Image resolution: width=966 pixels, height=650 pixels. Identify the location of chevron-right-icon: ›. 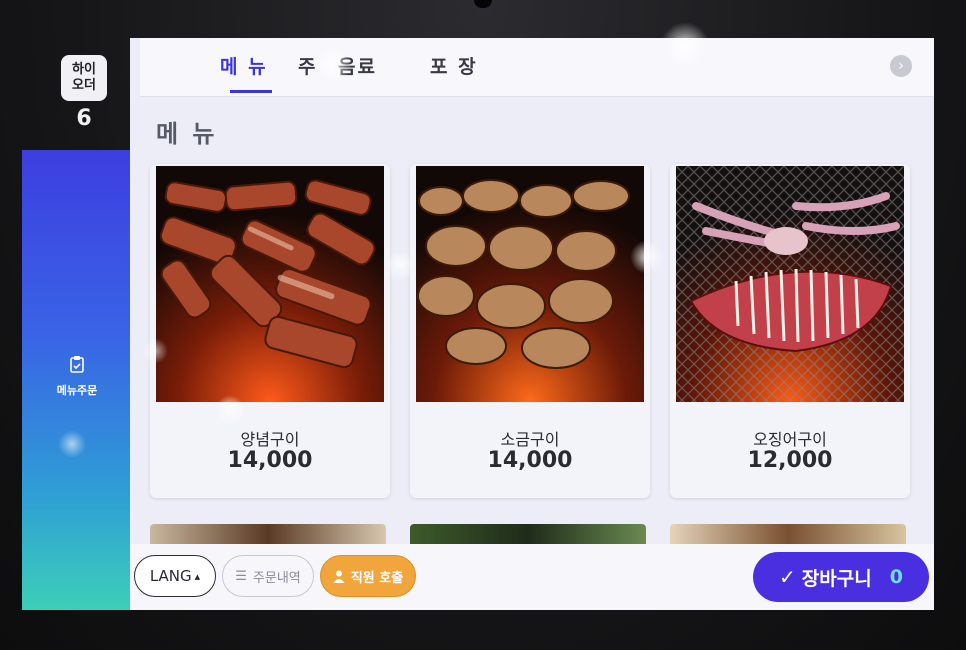
(901, 66).